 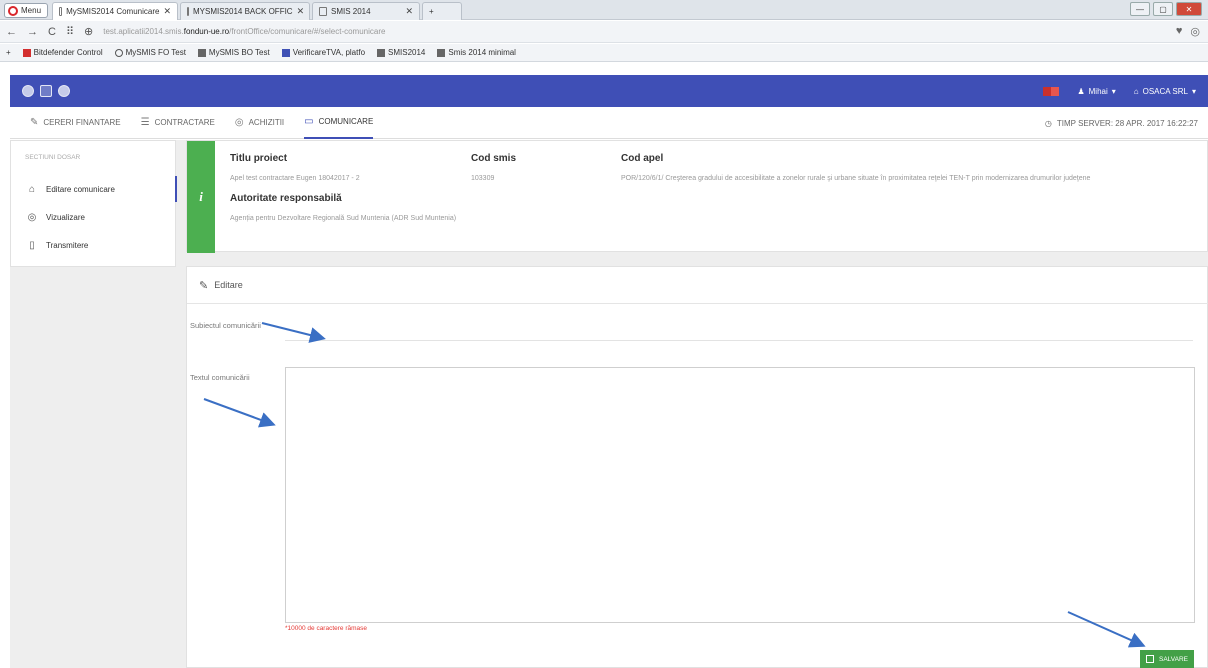 I want to click on organization-menu: ⌂ OSACA SRL ▾, so click(x=1165, y=91).